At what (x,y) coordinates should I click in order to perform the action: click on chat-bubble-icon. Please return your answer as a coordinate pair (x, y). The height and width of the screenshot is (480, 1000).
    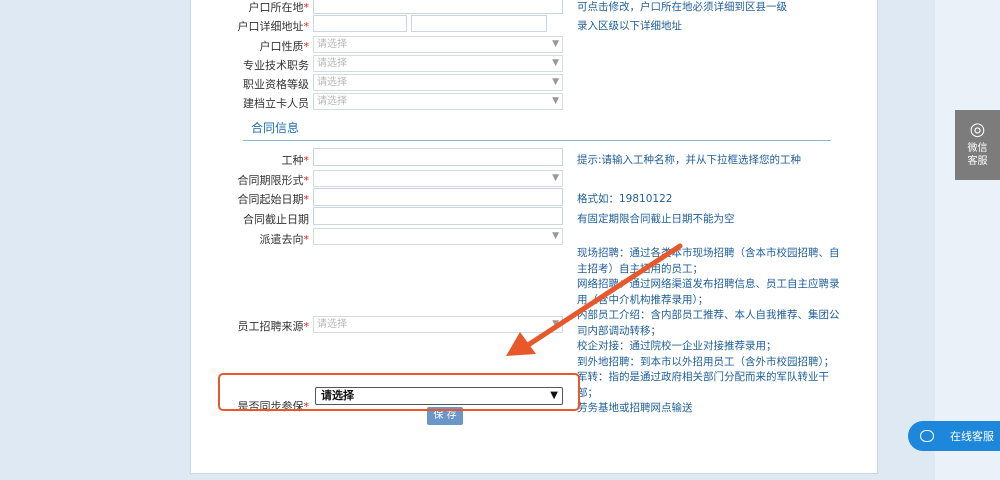
    Looking at the image, I should click on (927, 436).